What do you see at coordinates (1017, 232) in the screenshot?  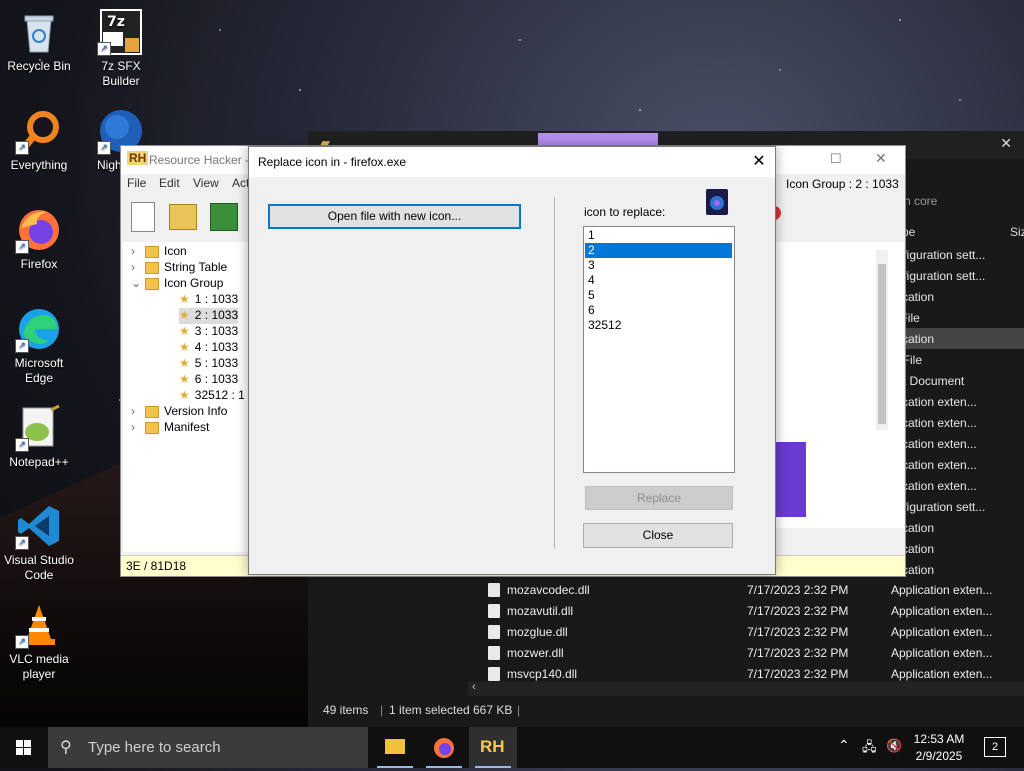 I see `column-header-size: Siz` at bounding box center [1017, 232].